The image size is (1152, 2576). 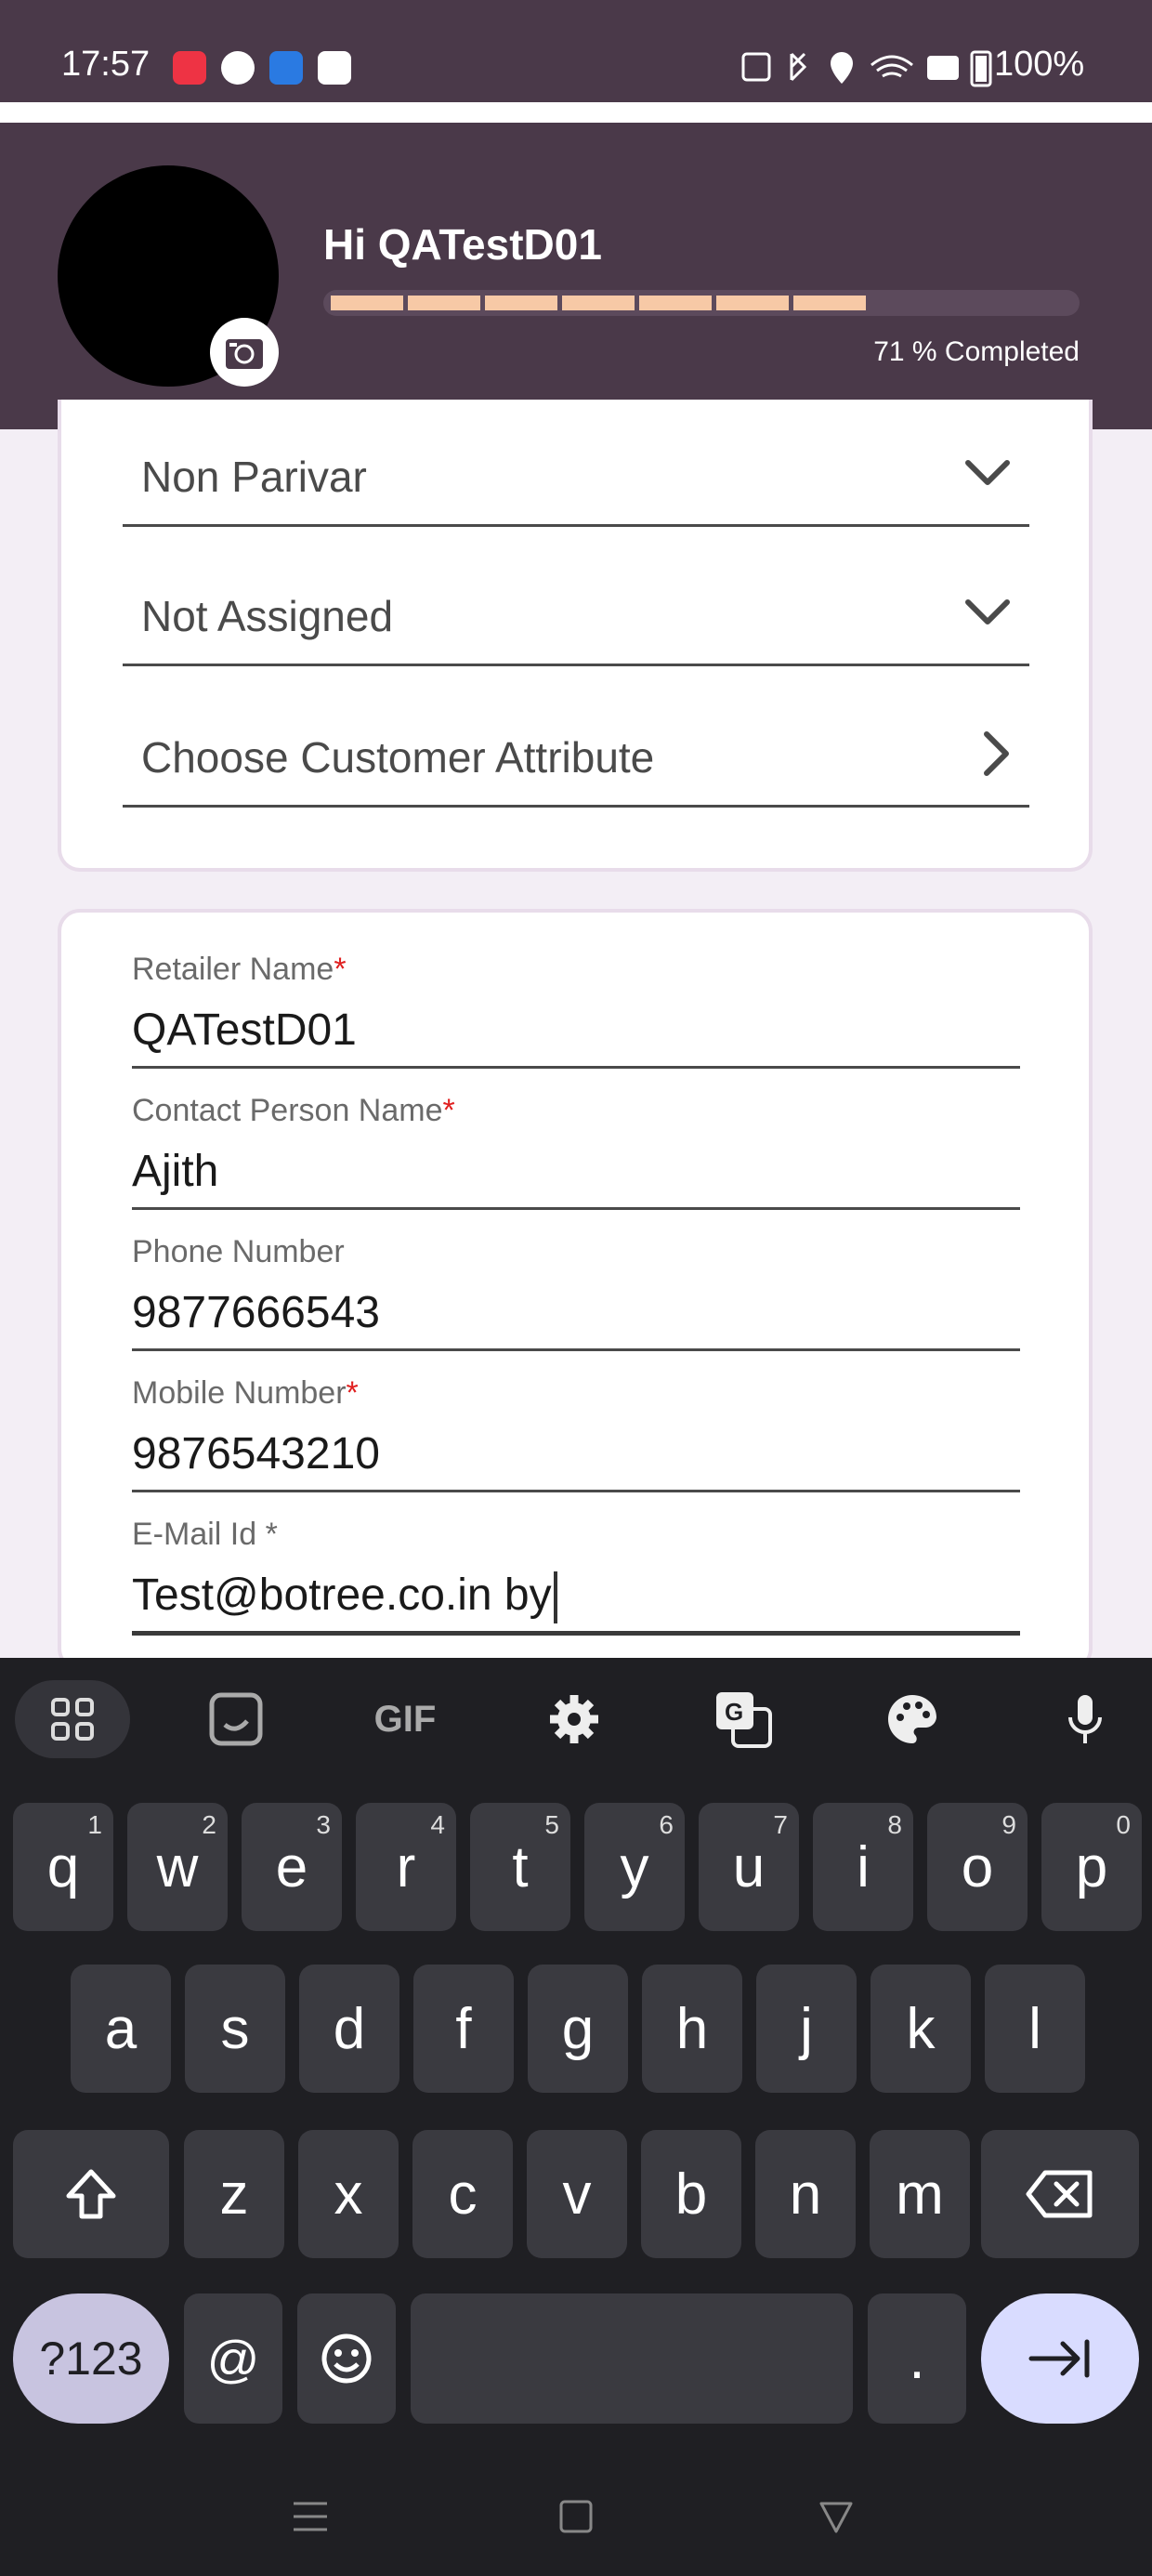 I want to click on key-label: y, so click(x=634, y=1866).